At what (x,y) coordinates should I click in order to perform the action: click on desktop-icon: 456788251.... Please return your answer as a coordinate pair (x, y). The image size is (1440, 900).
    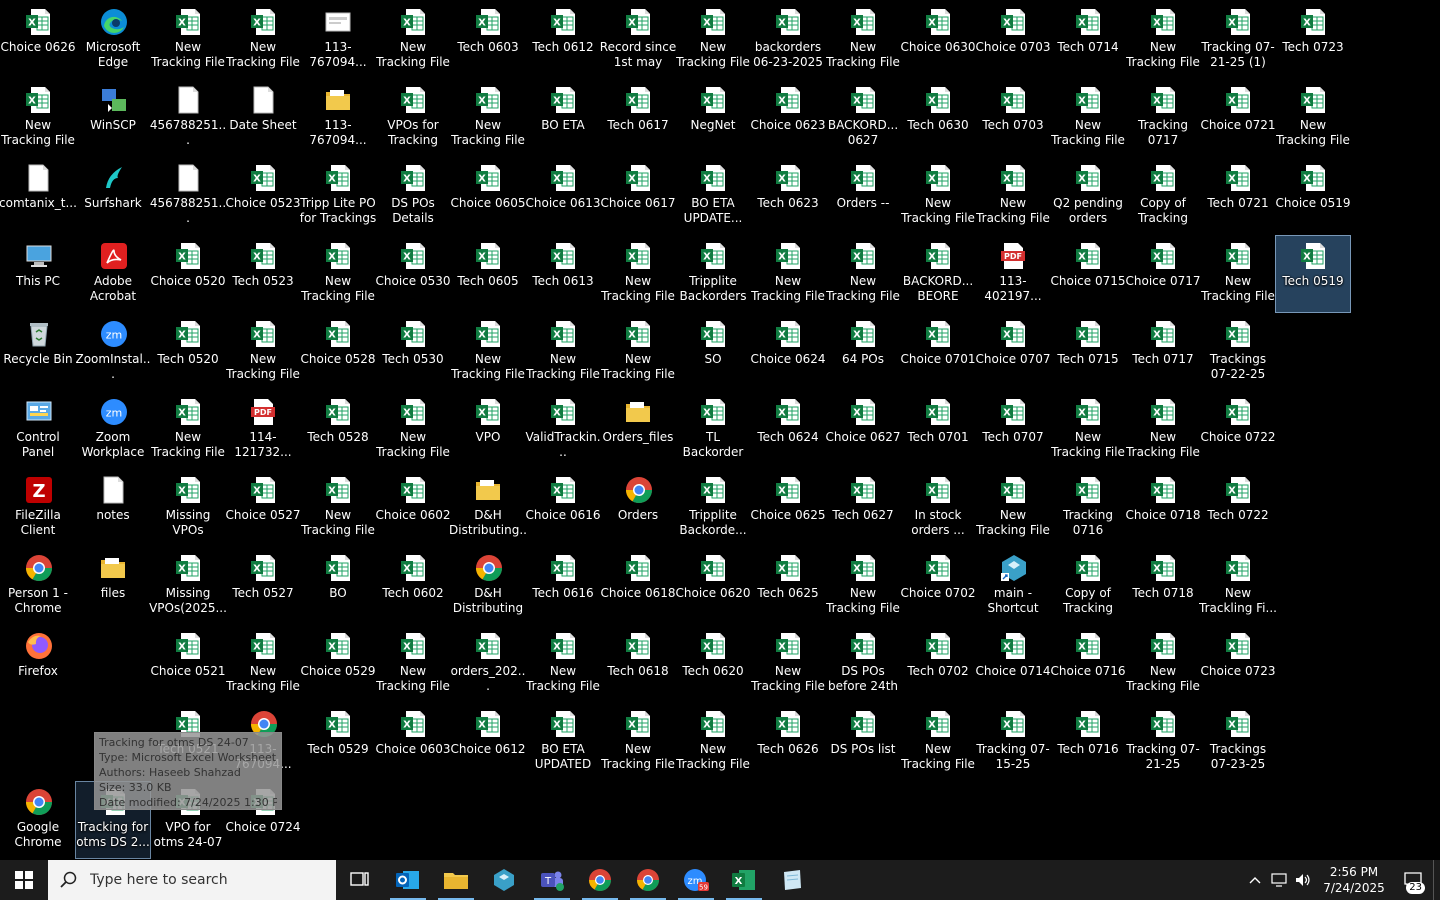
    Looking at the image, I should click on (188, 118).